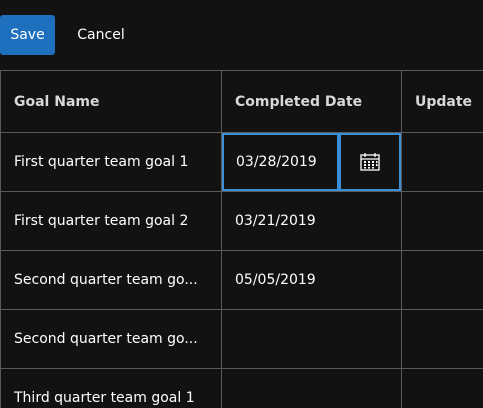 Image resolution: width=483 pixels, height=408 pixels. Describe the element at coordinates (27, 35) in the screenshot. I see `save-button: Save` at that location.